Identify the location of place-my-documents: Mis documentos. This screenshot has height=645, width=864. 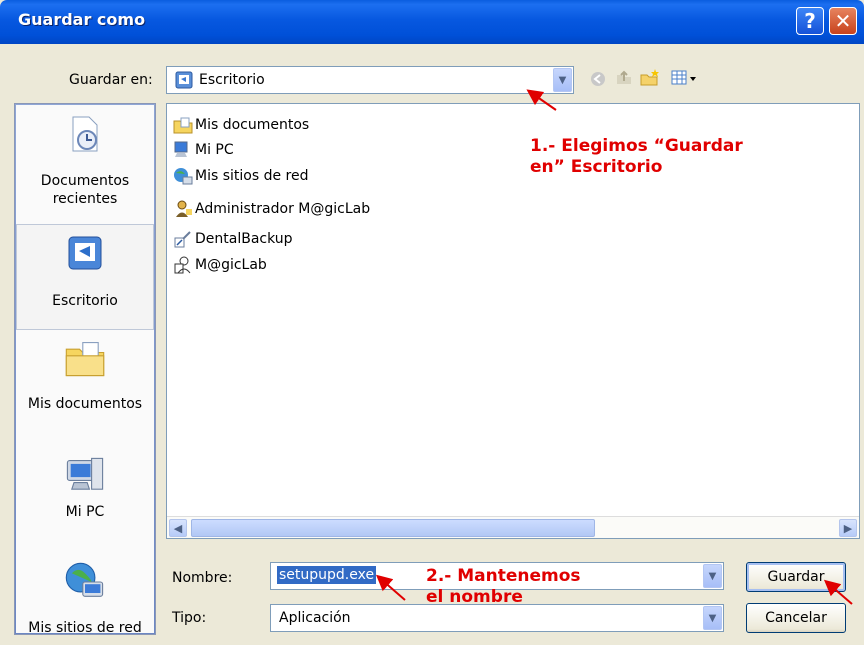
(85, 374).